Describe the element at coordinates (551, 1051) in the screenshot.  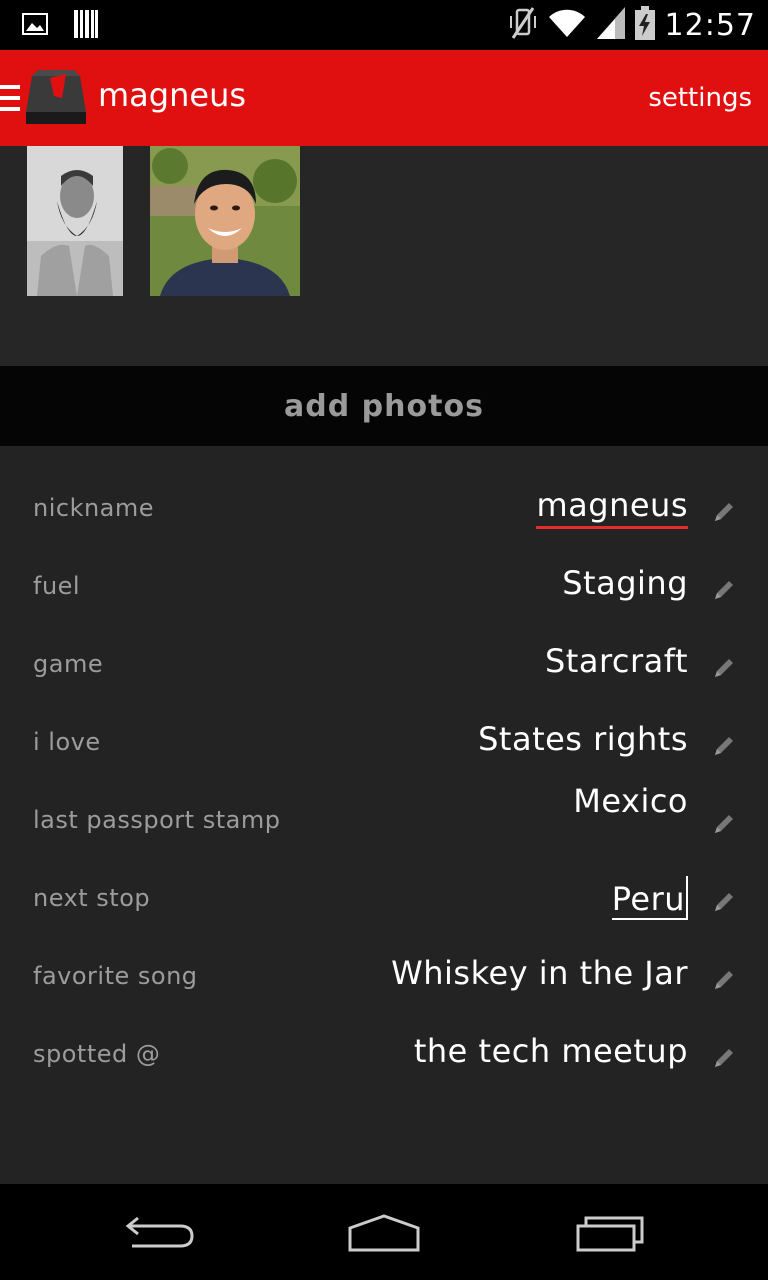
I see `field-value: the tech meetup` at that location.